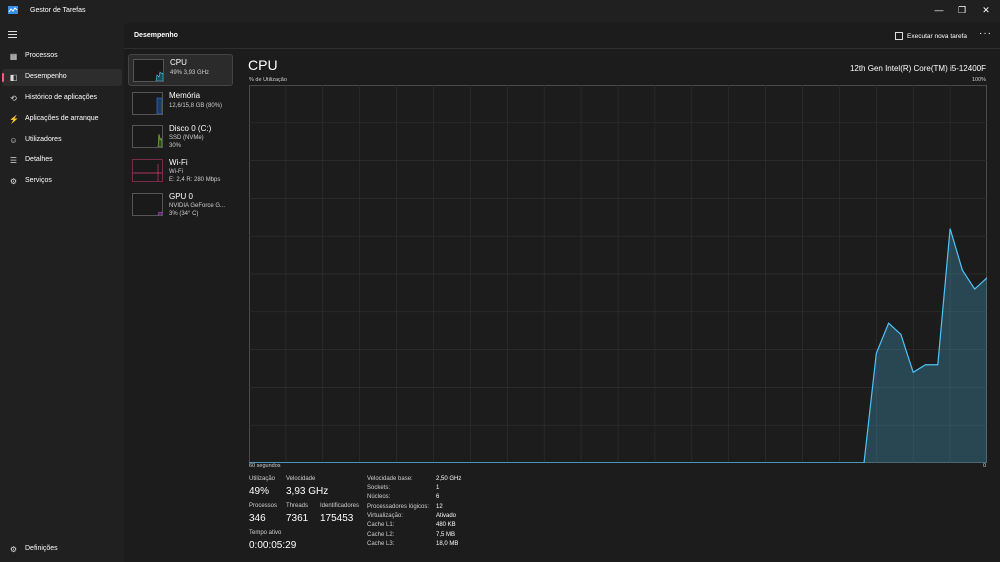  Describe the element at coordinates (265, 533) in the screenshot. I see `uptime-label: Tempo ativo` at that location.